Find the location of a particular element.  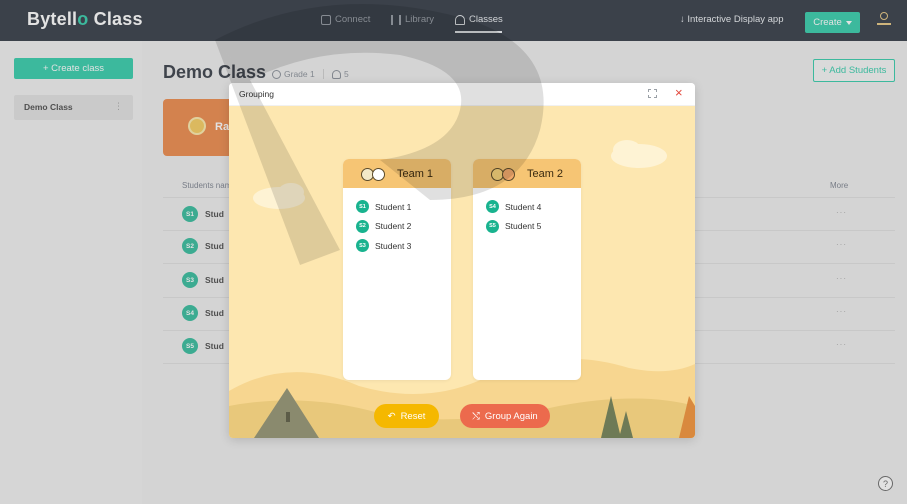

modal-title: Grouping is located at coordinates (256, 94).